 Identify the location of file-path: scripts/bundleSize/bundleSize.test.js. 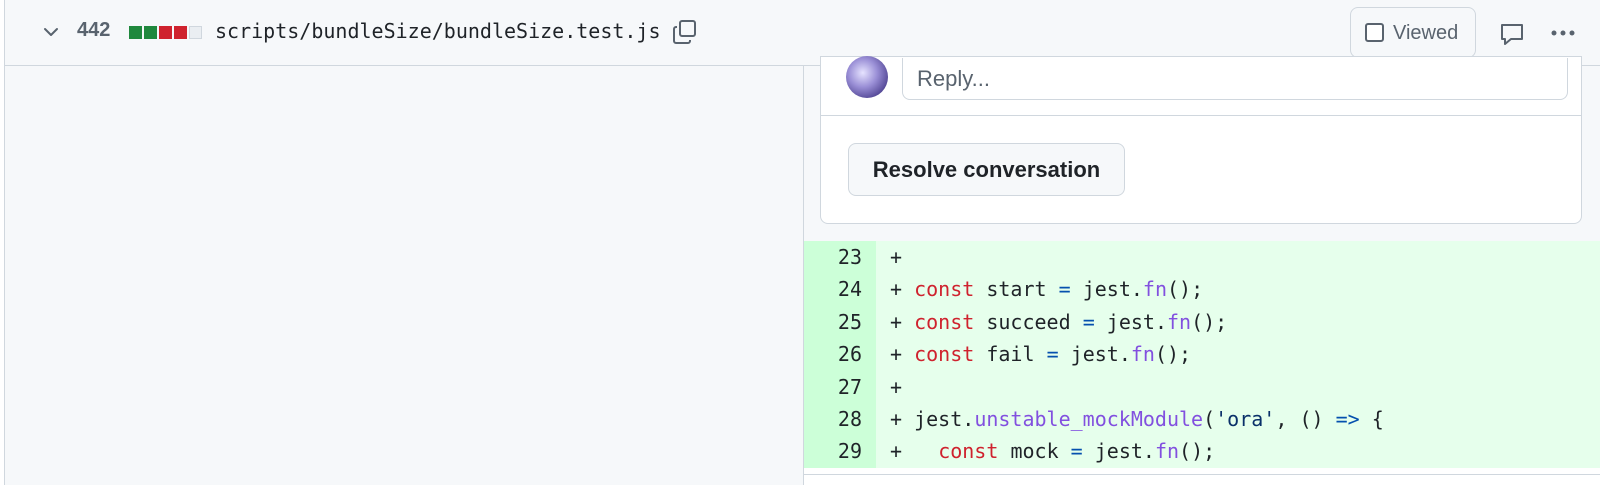
(438, 31).